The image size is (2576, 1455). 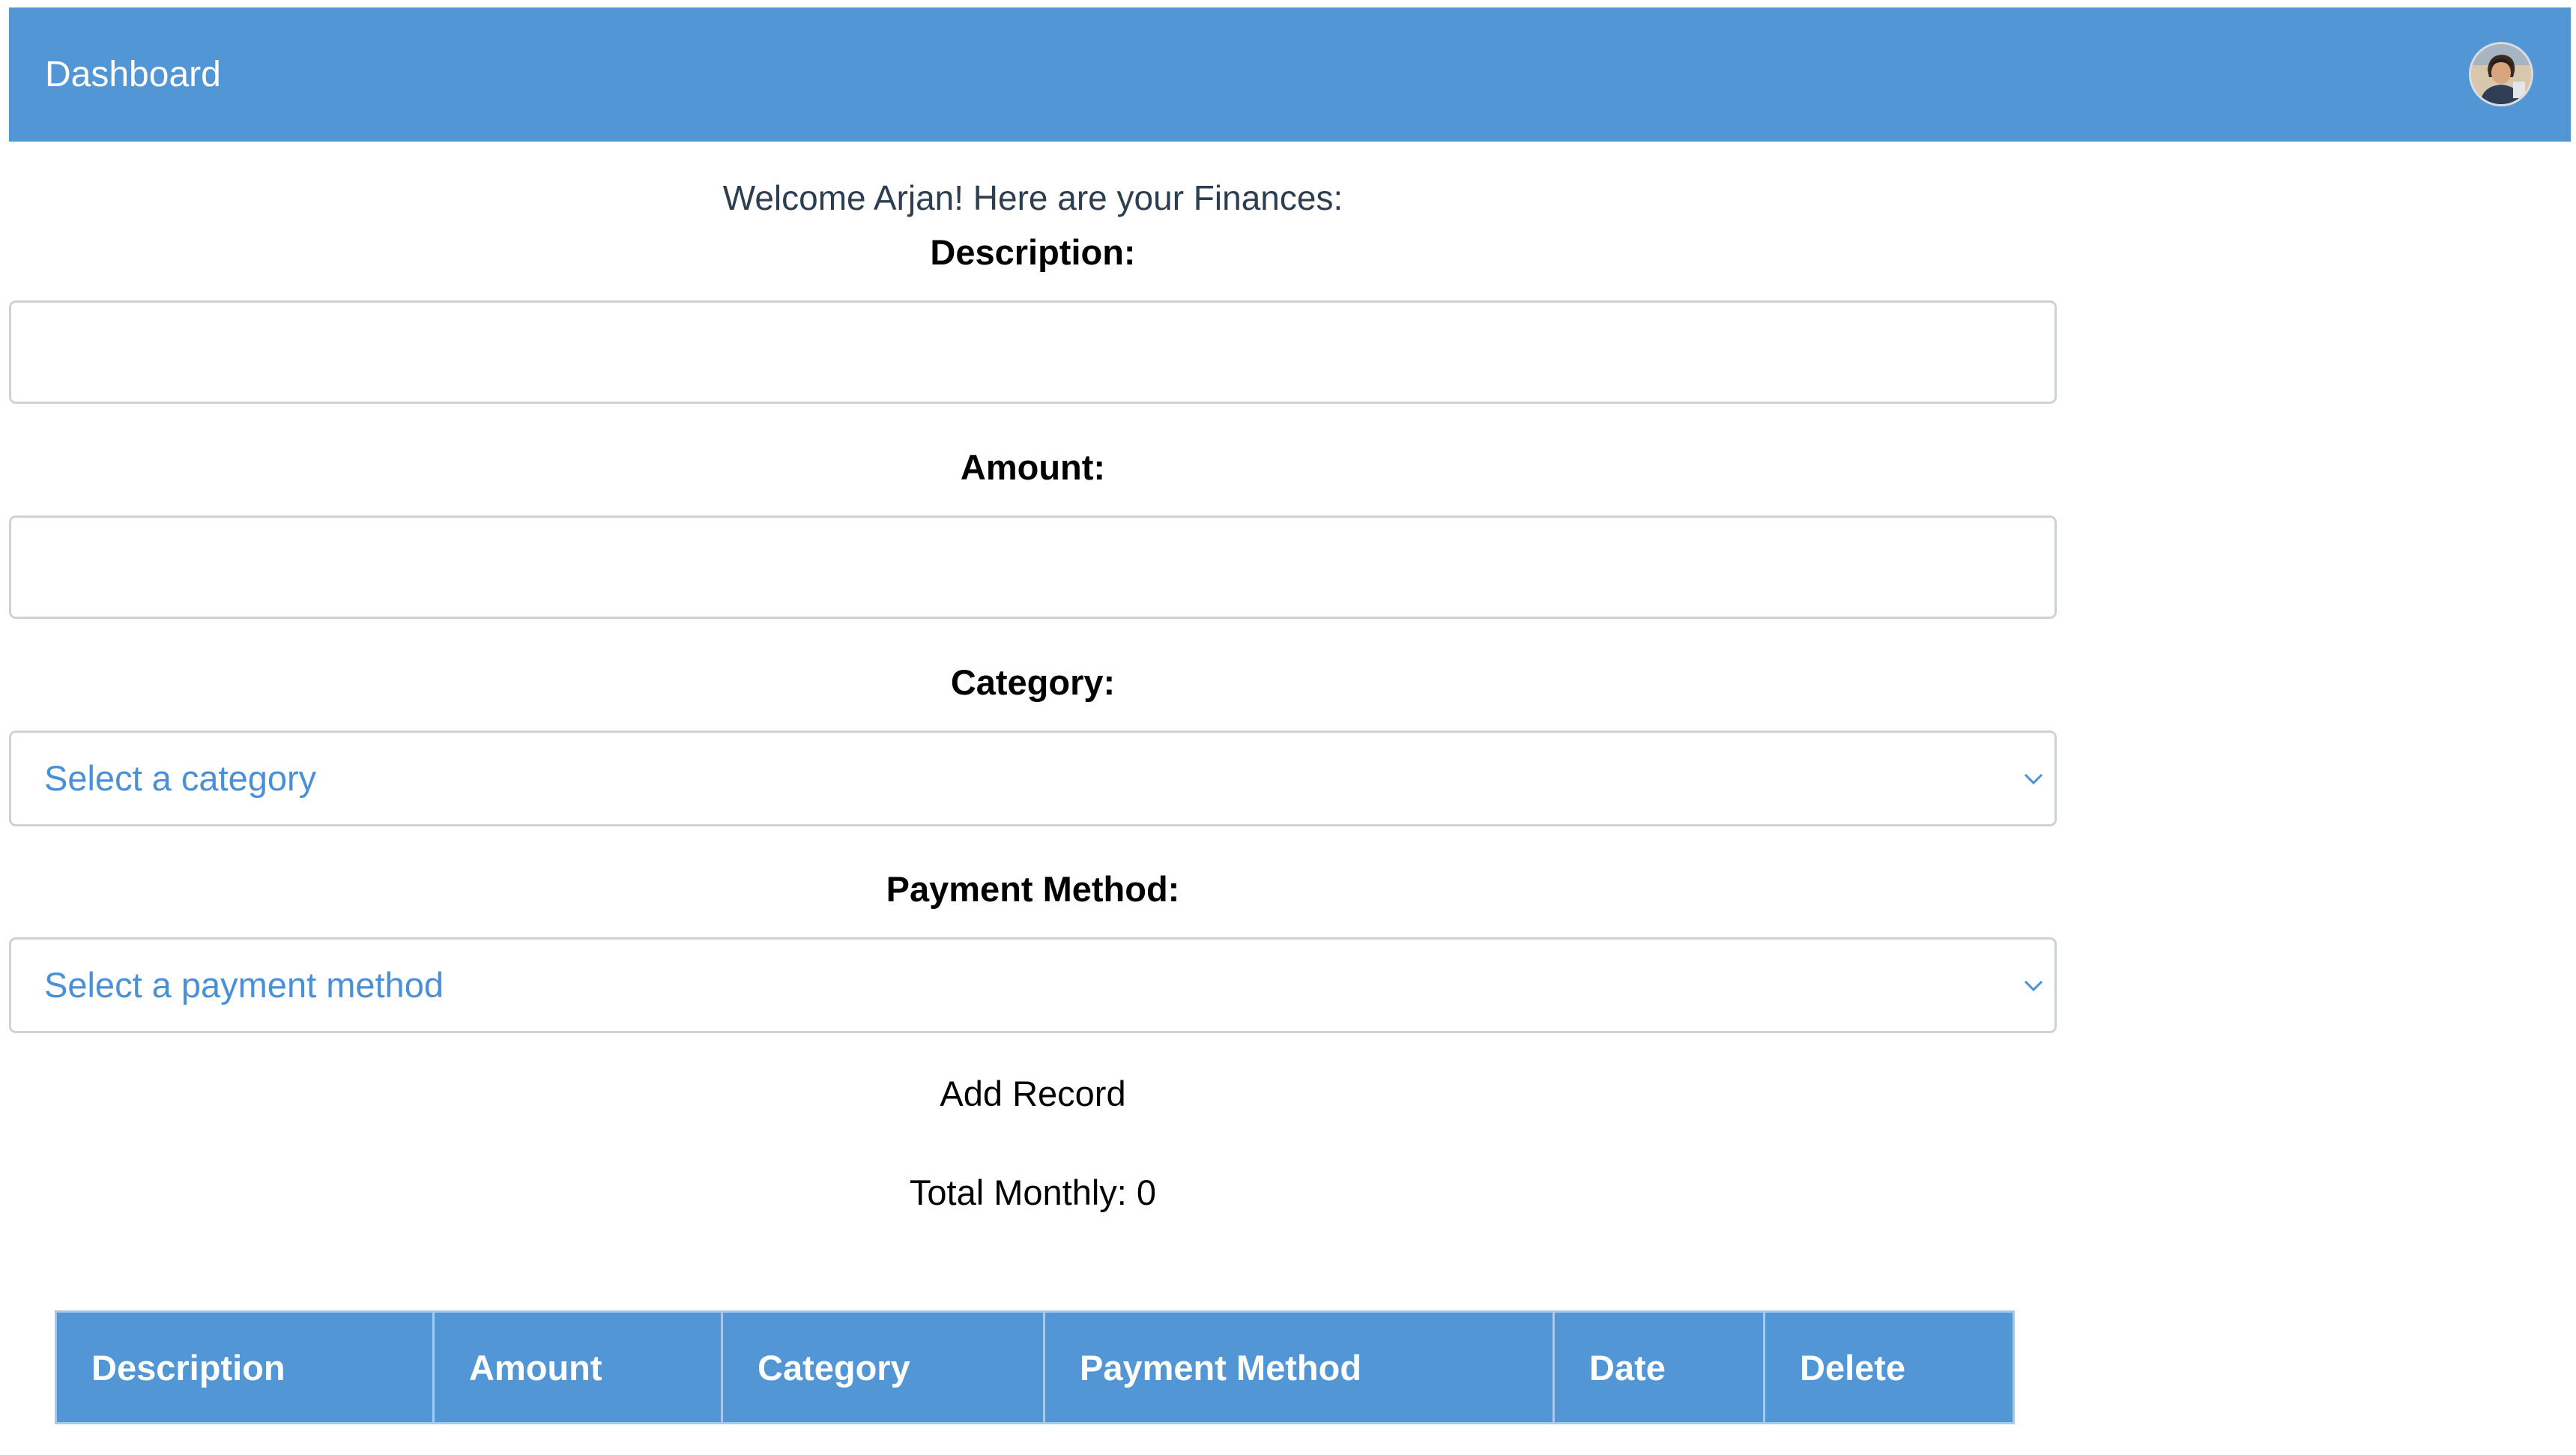 I want to click on payment-method-select: Select a payment method, so click(x=1033, y=985).